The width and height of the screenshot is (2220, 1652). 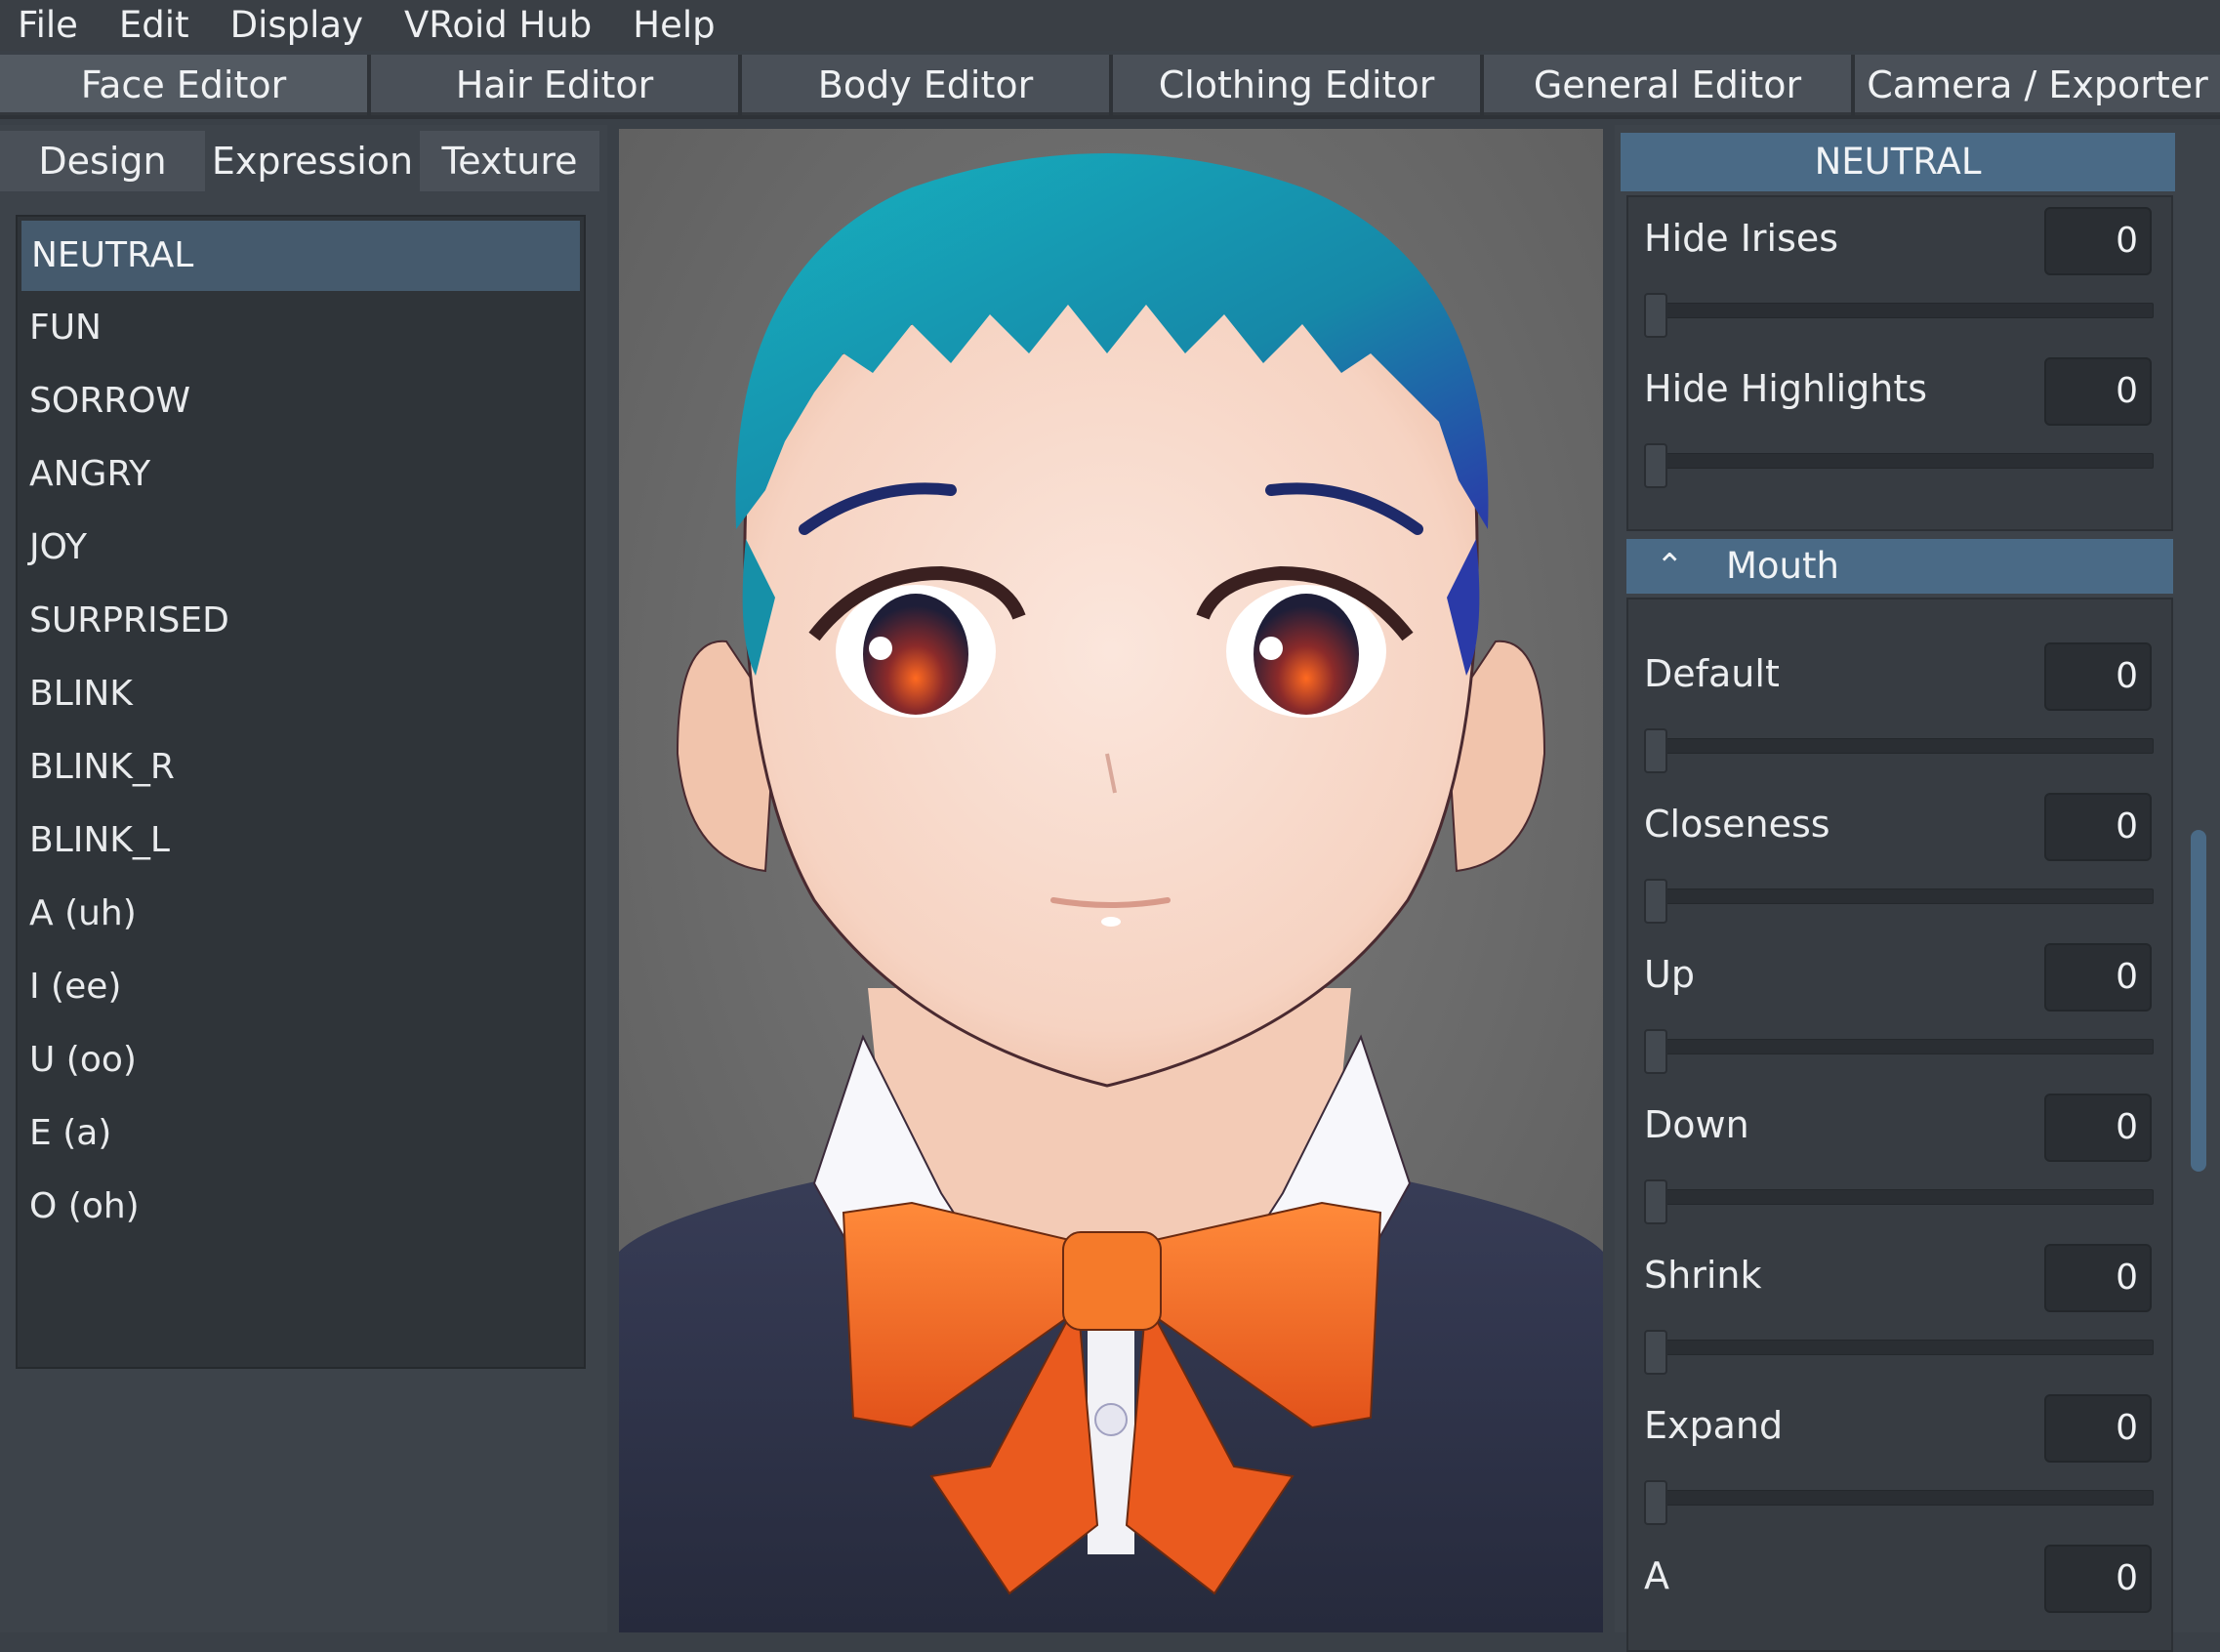 What do you see at coordinates (301, 1059) in the screenshot?
I see `expression-u-oo: U (oo)` at bounding box center [301, 1059].